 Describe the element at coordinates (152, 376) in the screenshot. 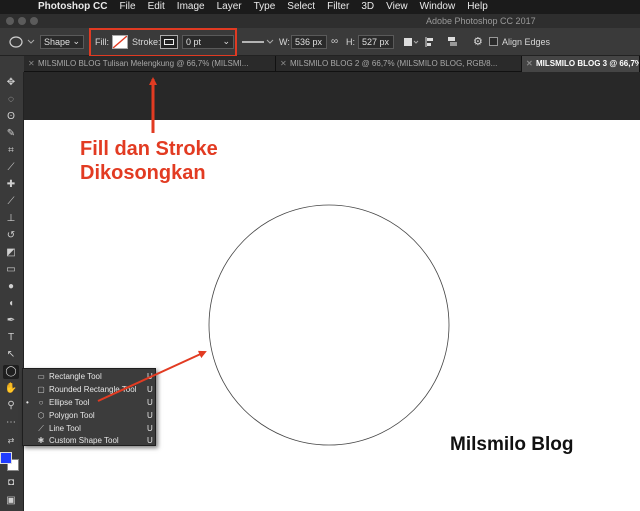

I see `annotation-arrow-diagonal` at that location.